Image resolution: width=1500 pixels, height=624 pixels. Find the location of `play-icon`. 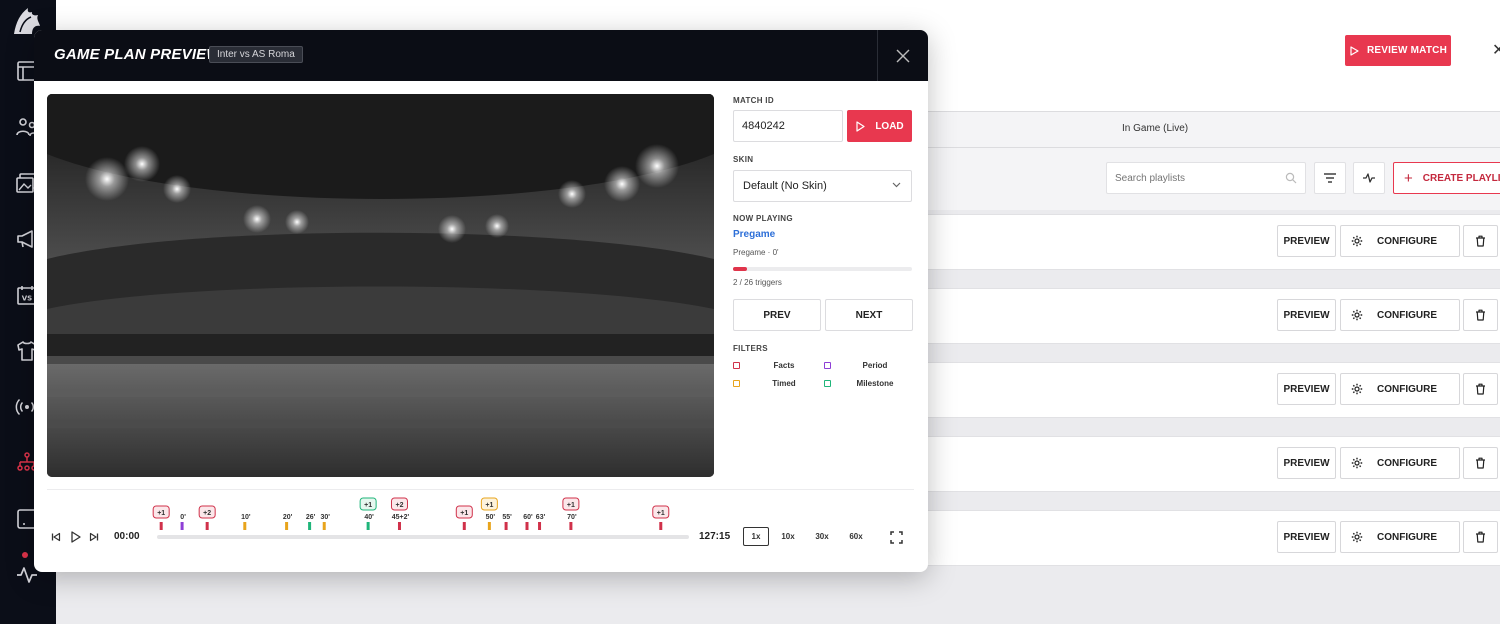

play-icon is located at coordinates (1354, 50).